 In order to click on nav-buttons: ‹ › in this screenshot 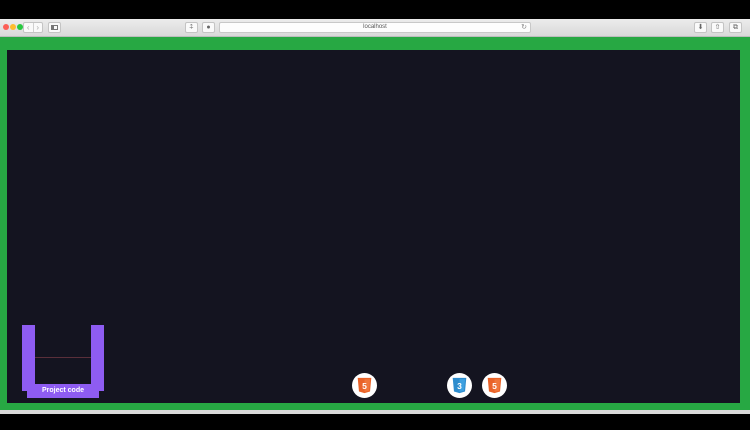, I will do `click(33, 27)`.